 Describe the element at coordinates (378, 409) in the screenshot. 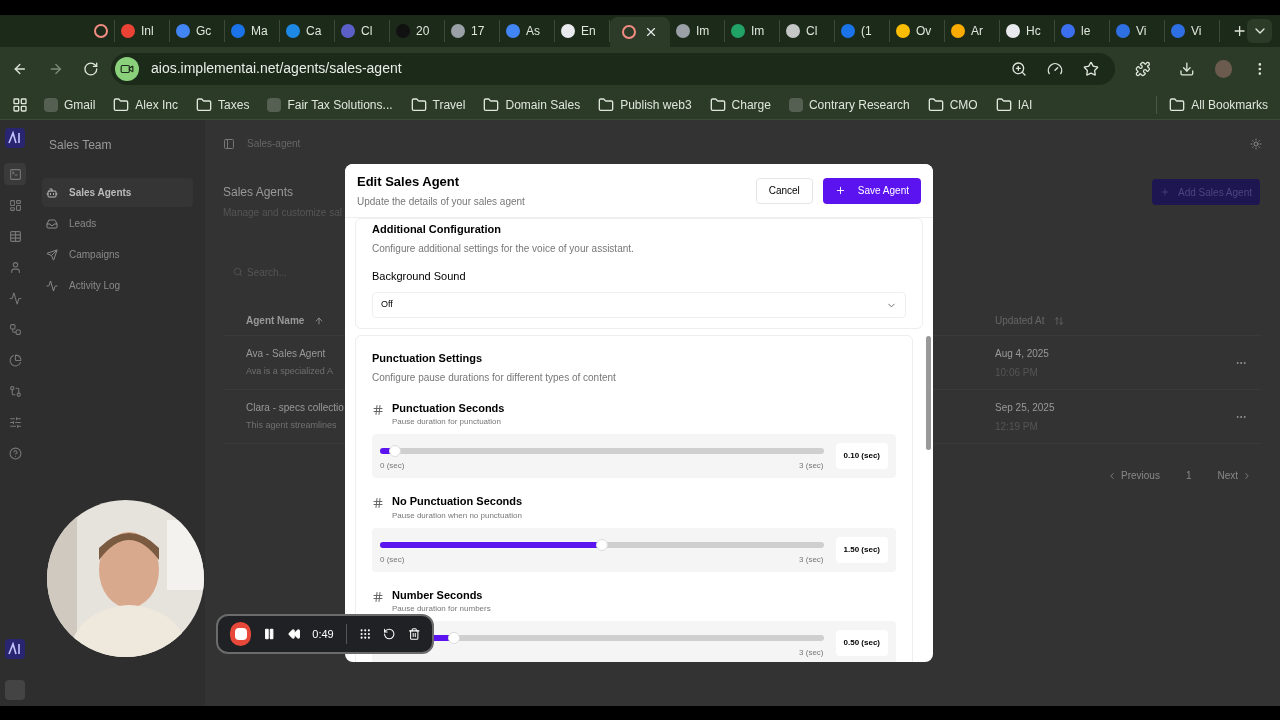

I see `hash-icon` at that location.